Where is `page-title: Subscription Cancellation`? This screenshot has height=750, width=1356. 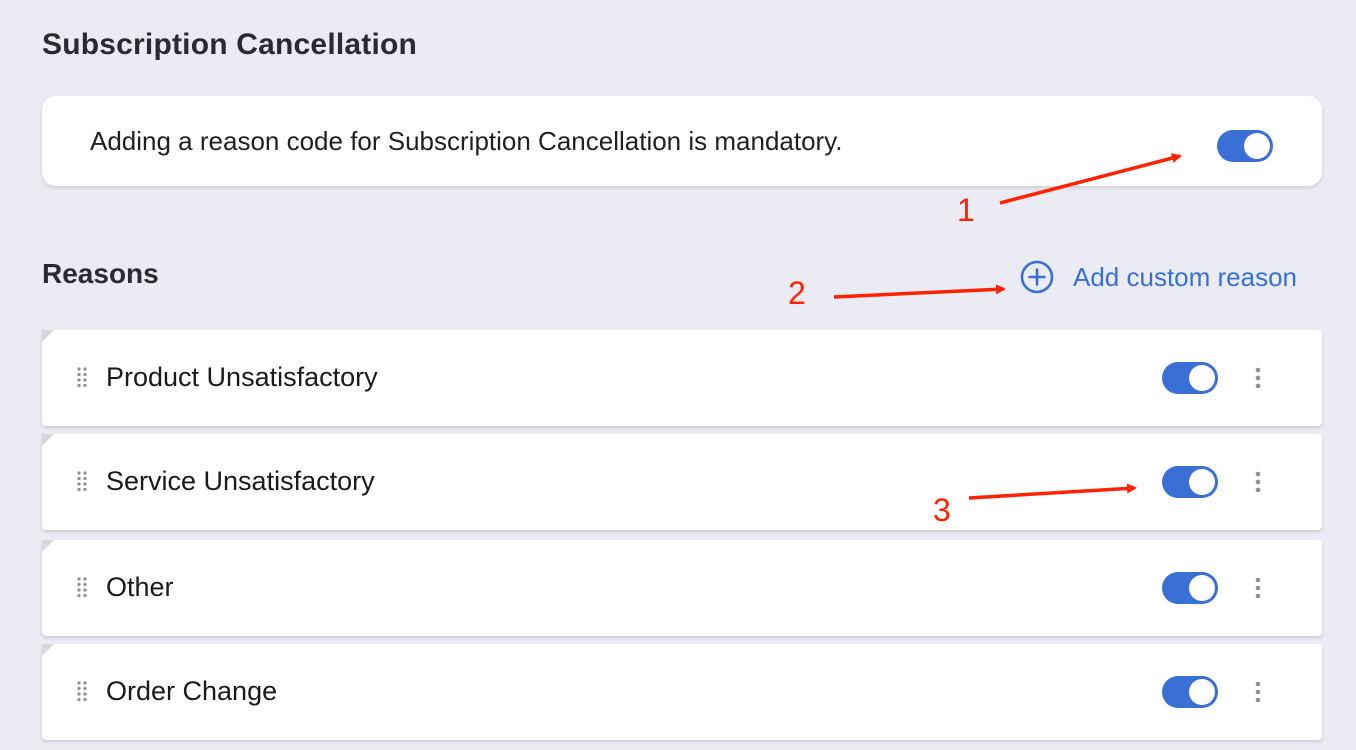
page-title: Subscription Cancellation is located at coordinates (230, 44).